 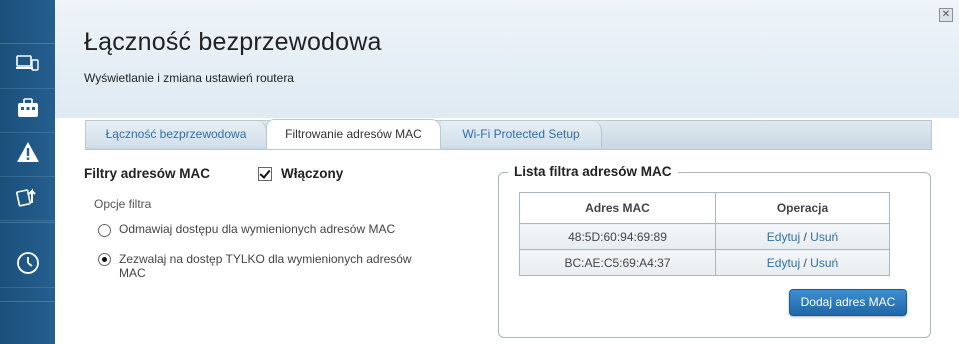 What do you see at coordinates (147, 173) in the screenshot?
I see `mac-filters-title: Filtry adresów MAC` at bounding box center [147, 173].